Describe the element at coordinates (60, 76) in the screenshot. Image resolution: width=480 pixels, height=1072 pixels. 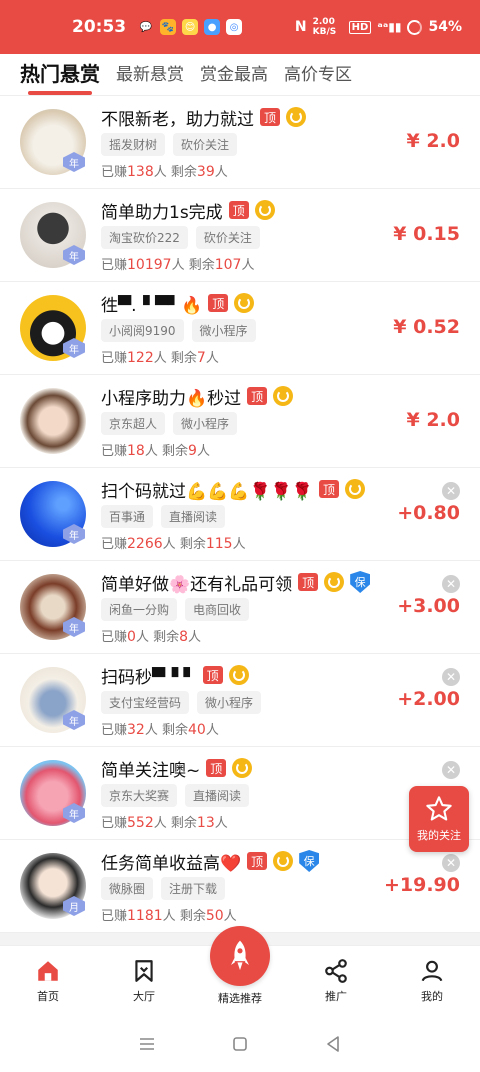
I see `tab-hot: 热门悬赏` at that location.